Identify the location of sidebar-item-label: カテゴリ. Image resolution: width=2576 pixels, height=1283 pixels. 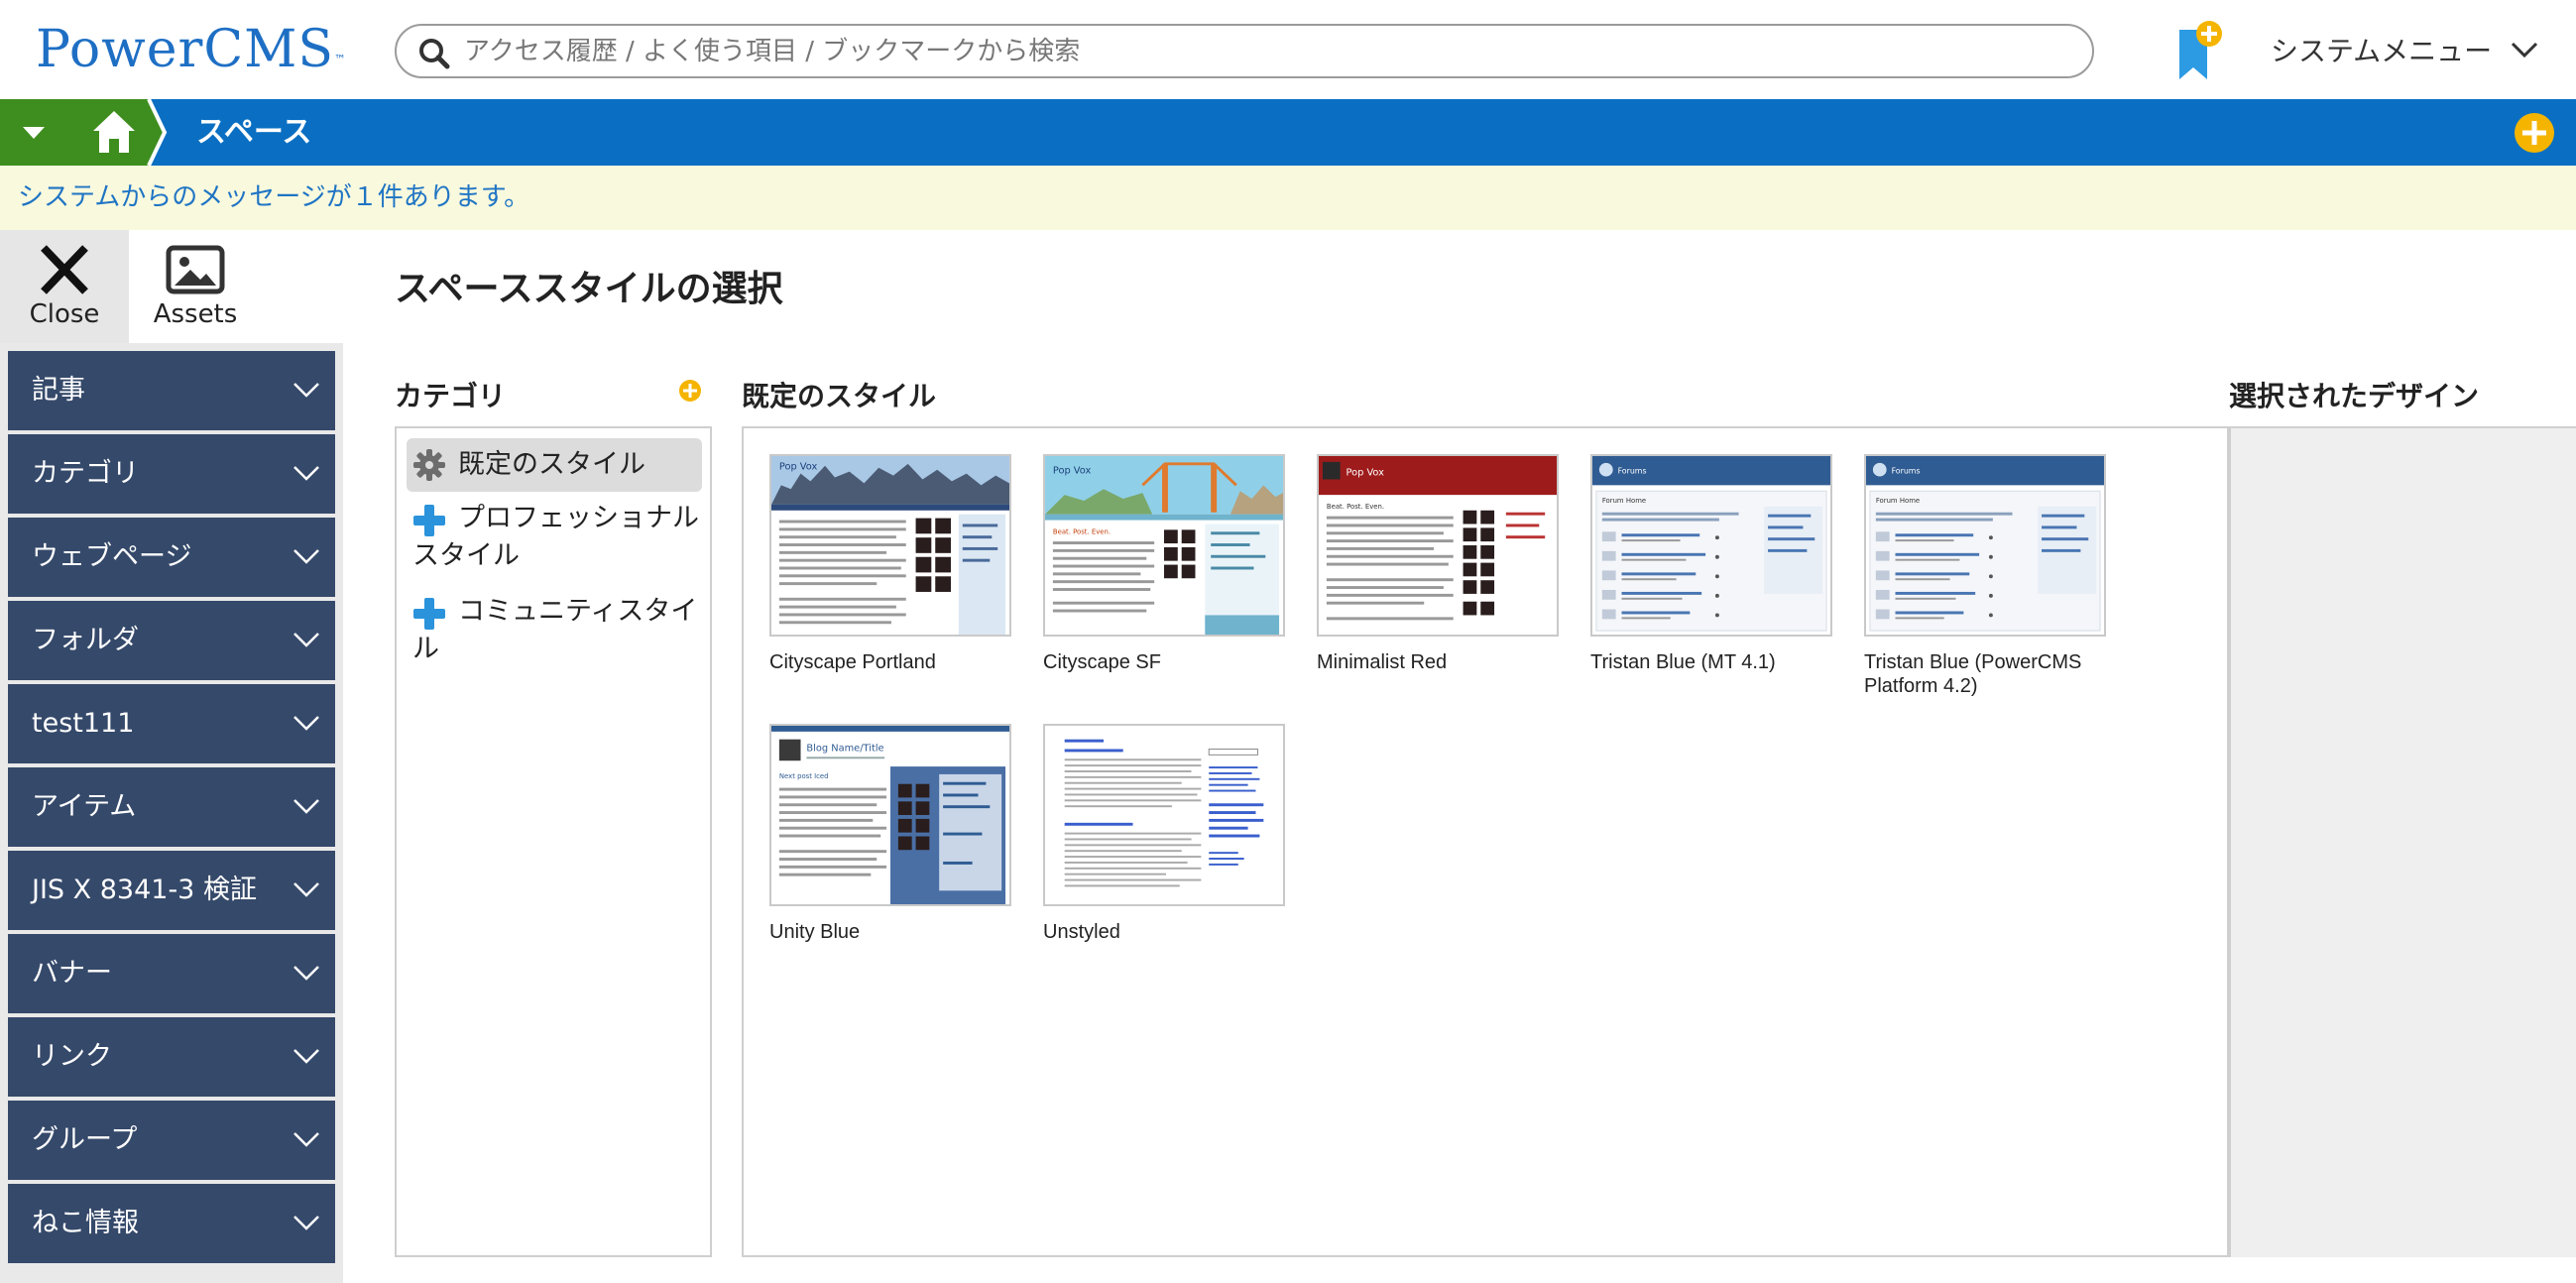
(85, 474).